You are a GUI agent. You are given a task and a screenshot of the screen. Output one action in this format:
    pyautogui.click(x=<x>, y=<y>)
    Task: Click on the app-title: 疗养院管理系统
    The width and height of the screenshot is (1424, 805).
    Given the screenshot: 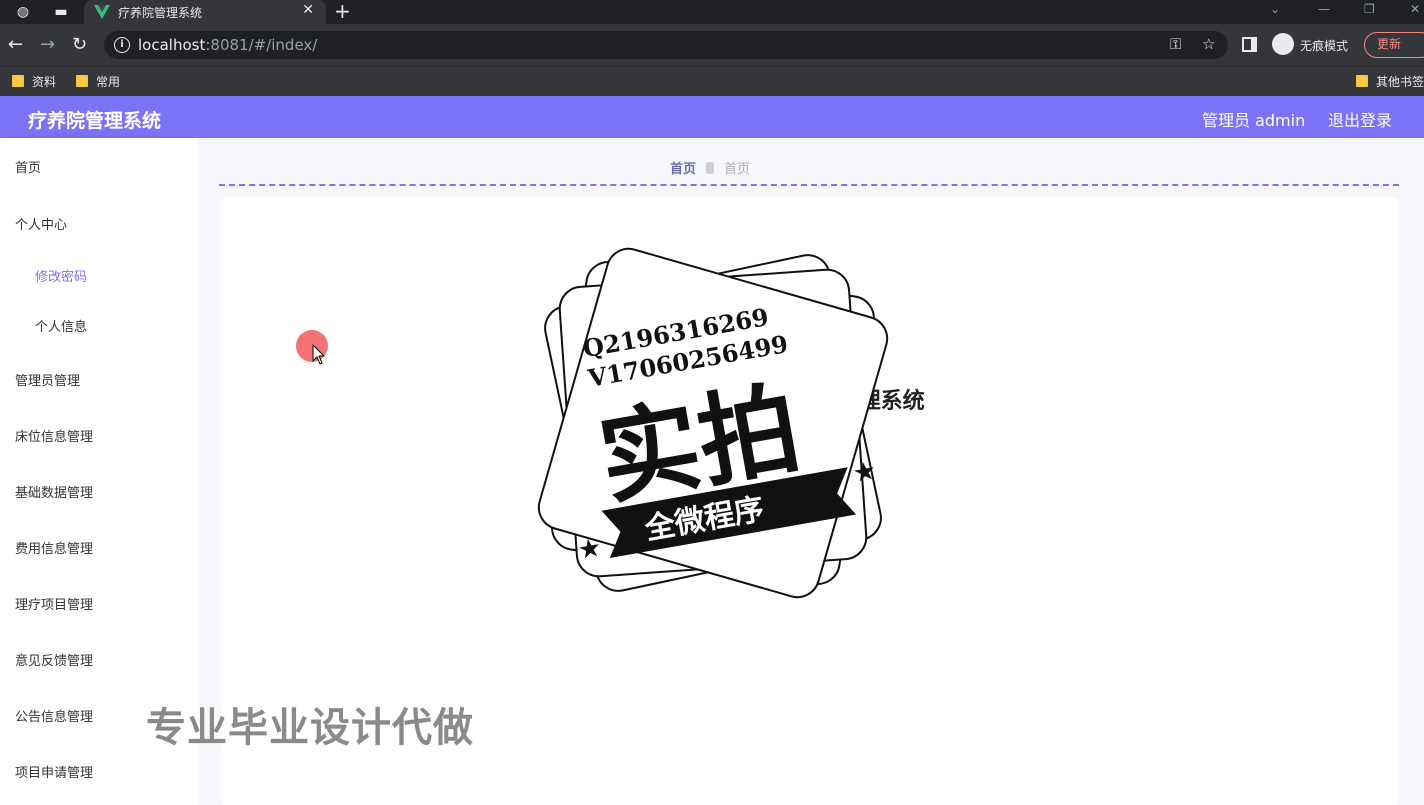 What is the action you would take?
    pyautogui.click(x=95, y=121)
    